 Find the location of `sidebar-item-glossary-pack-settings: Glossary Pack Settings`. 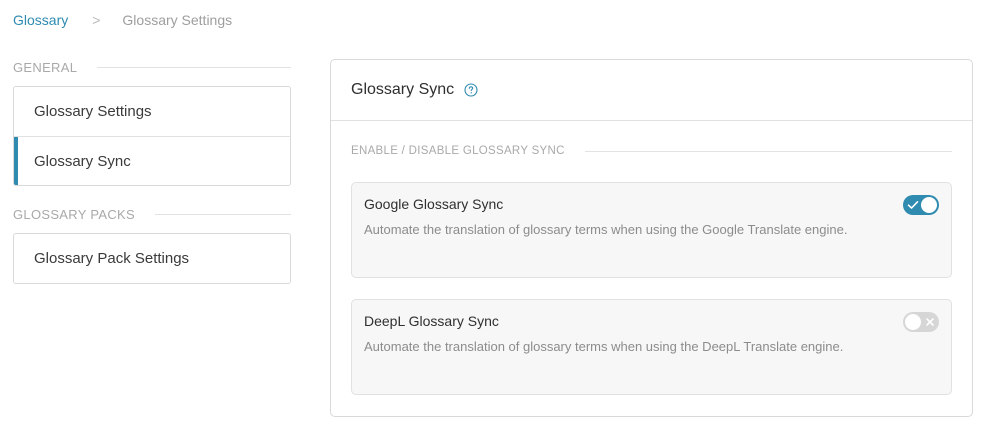

sidebar-item-glossary-pack-settings: Glossary Pack Settings is located at coordinates (152, 258).